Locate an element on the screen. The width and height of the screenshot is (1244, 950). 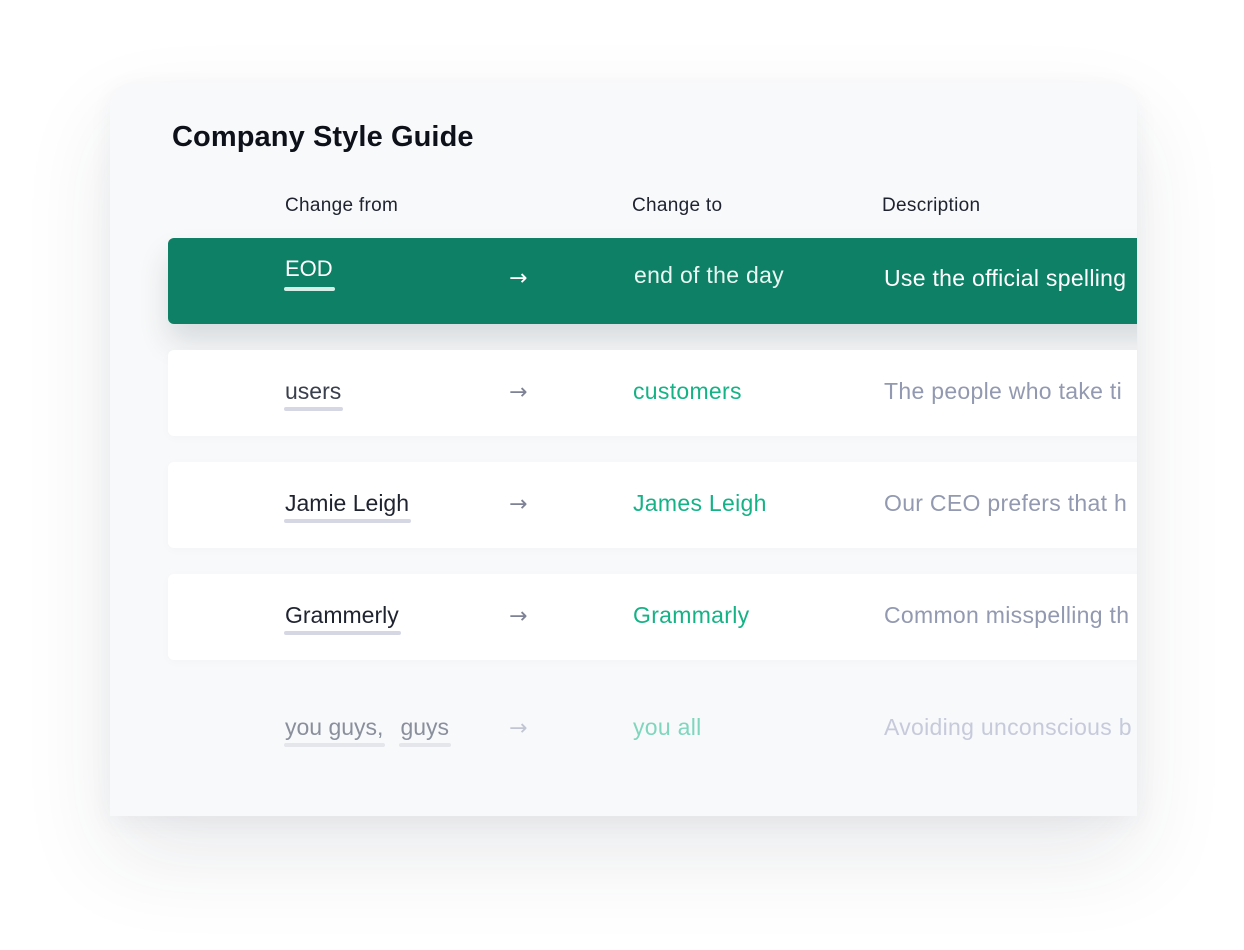
change-to-term: customers is located at coordinates (687, 391).